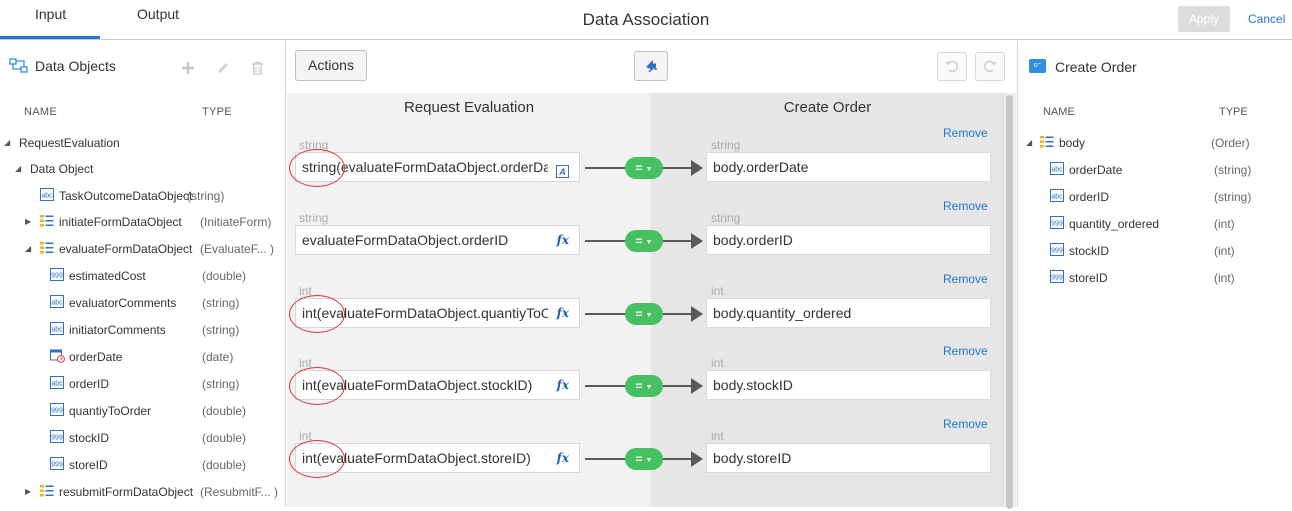  I want to click on column-header-name: NAME, so click(1059, 112).